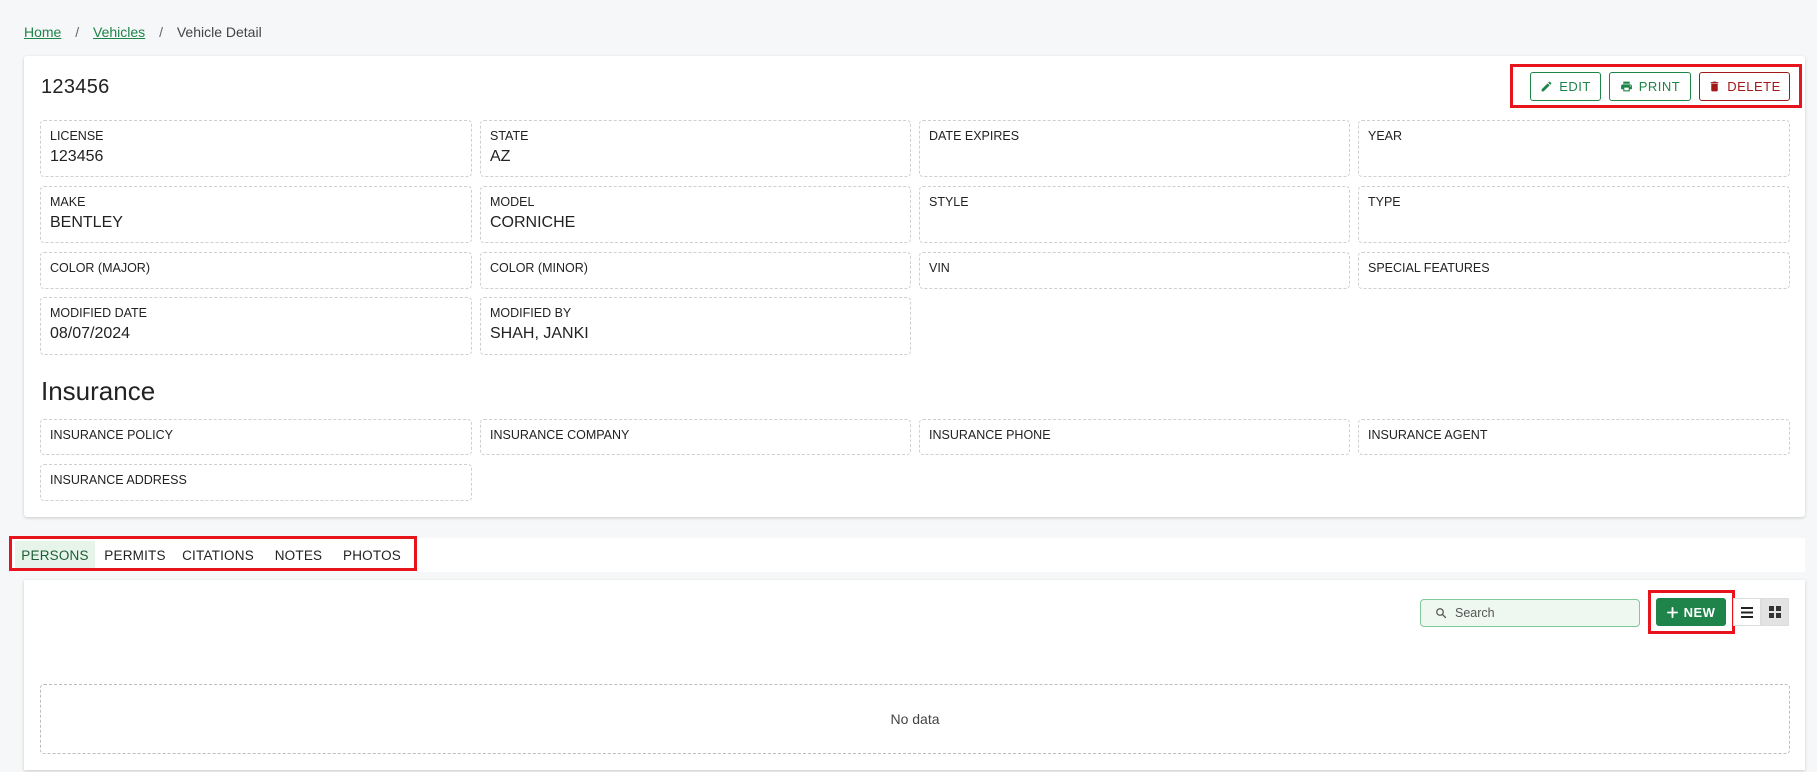 Image resolution: width=1817 pixels, height=772 pixels. I want to click on field-label: STATE, so click(509, 136).